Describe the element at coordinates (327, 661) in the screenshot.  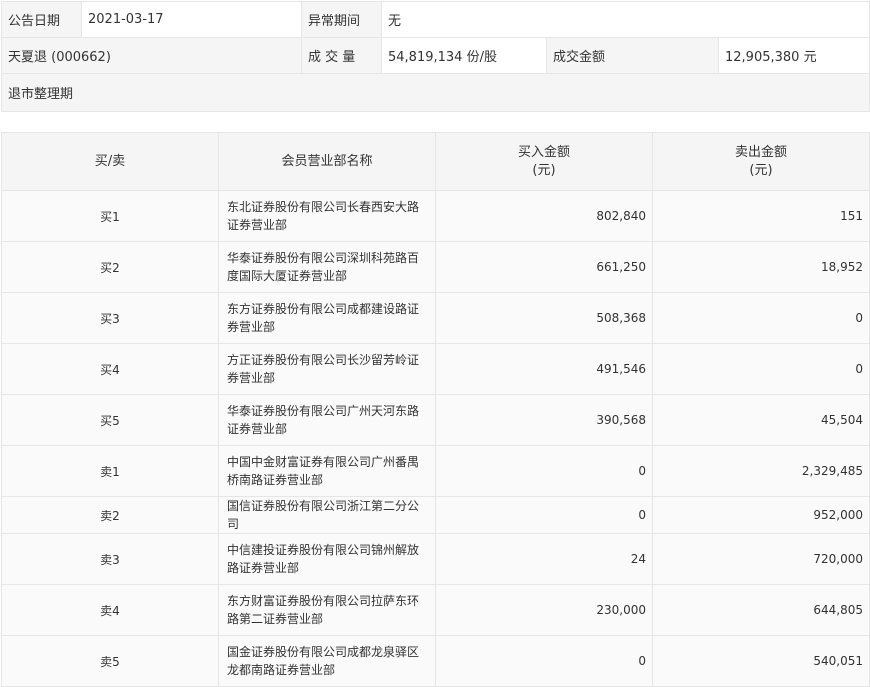
I see `row-branch-name: 国金证券股份有限公司成都龙泉驿区龙都南路证券营业部` at that location.